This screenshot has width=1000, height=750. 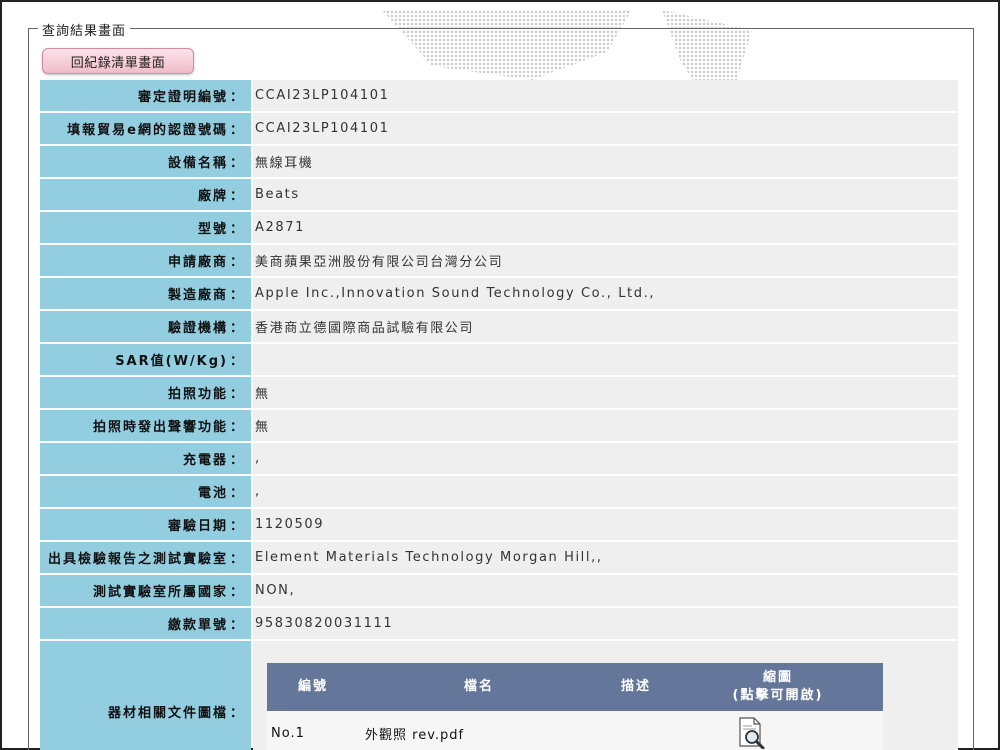 What do you see at coordinates (197, 295) in the screenshot?
I see `row-label-text: 製造廠商` at bounding box center [197, 295].